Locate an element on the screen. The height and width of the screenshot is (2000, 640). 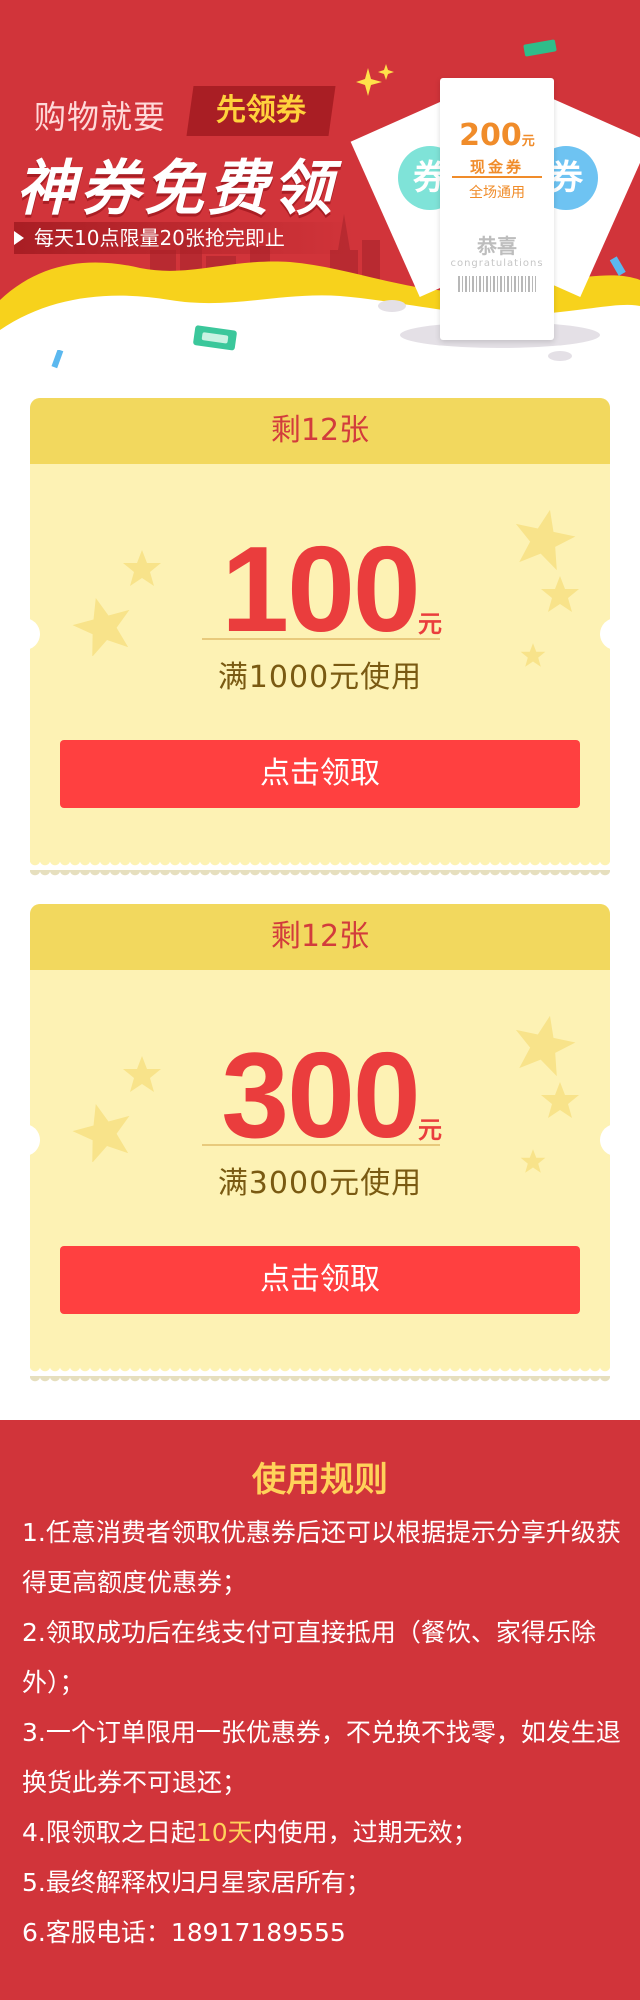
slogan-badge-label: 先领券 is located at coordinates (261, 110).